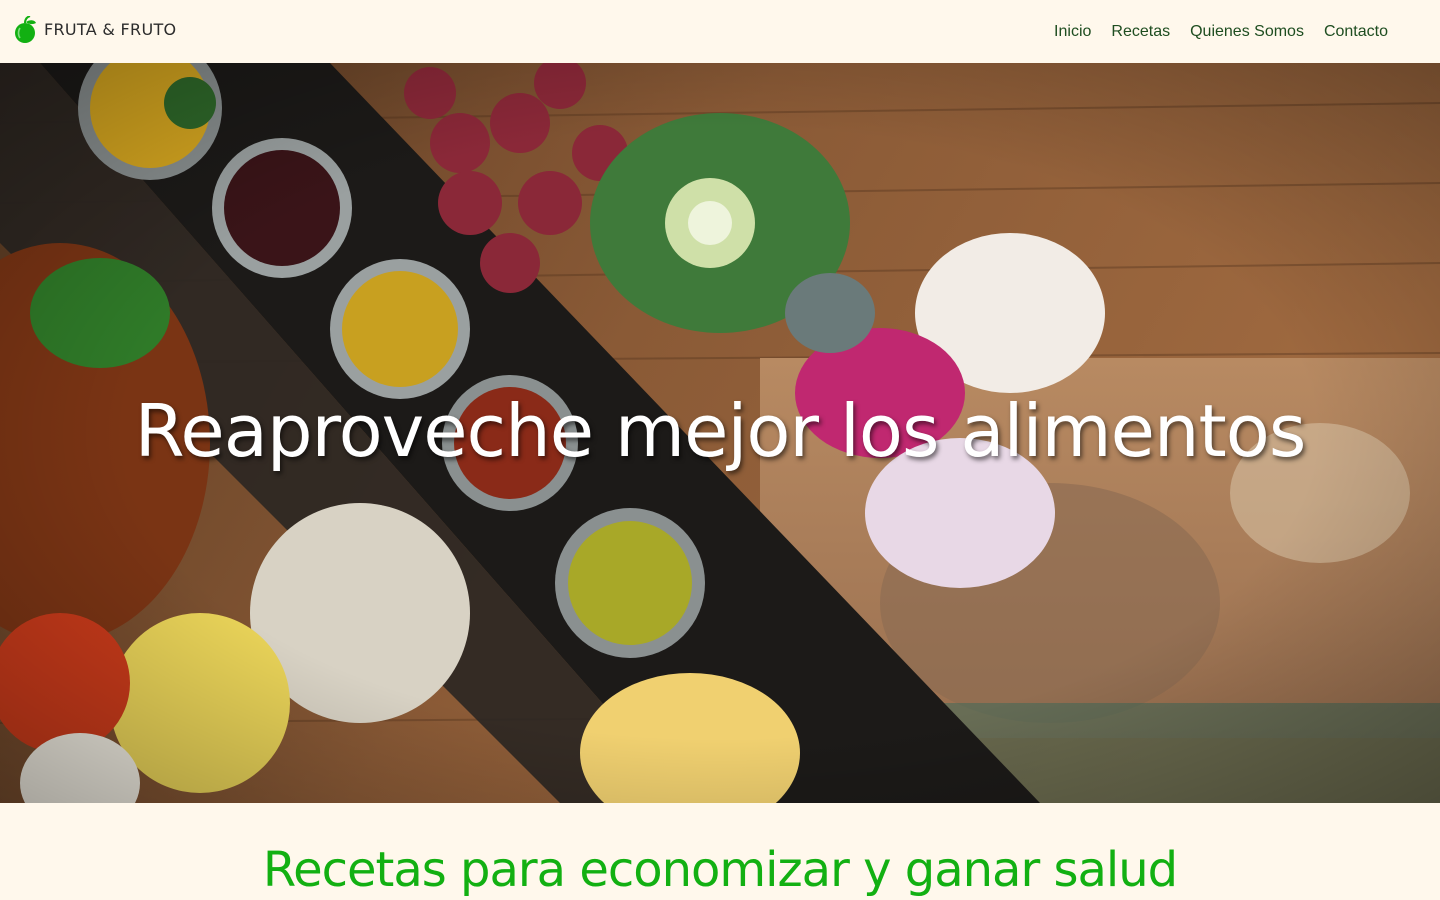 The height and width of the screenshot is (900, 1440). Describe the element at coordinates (110, 29) in the screenshot. I see `brand-name: FRUTA & FRUTO` at that location.